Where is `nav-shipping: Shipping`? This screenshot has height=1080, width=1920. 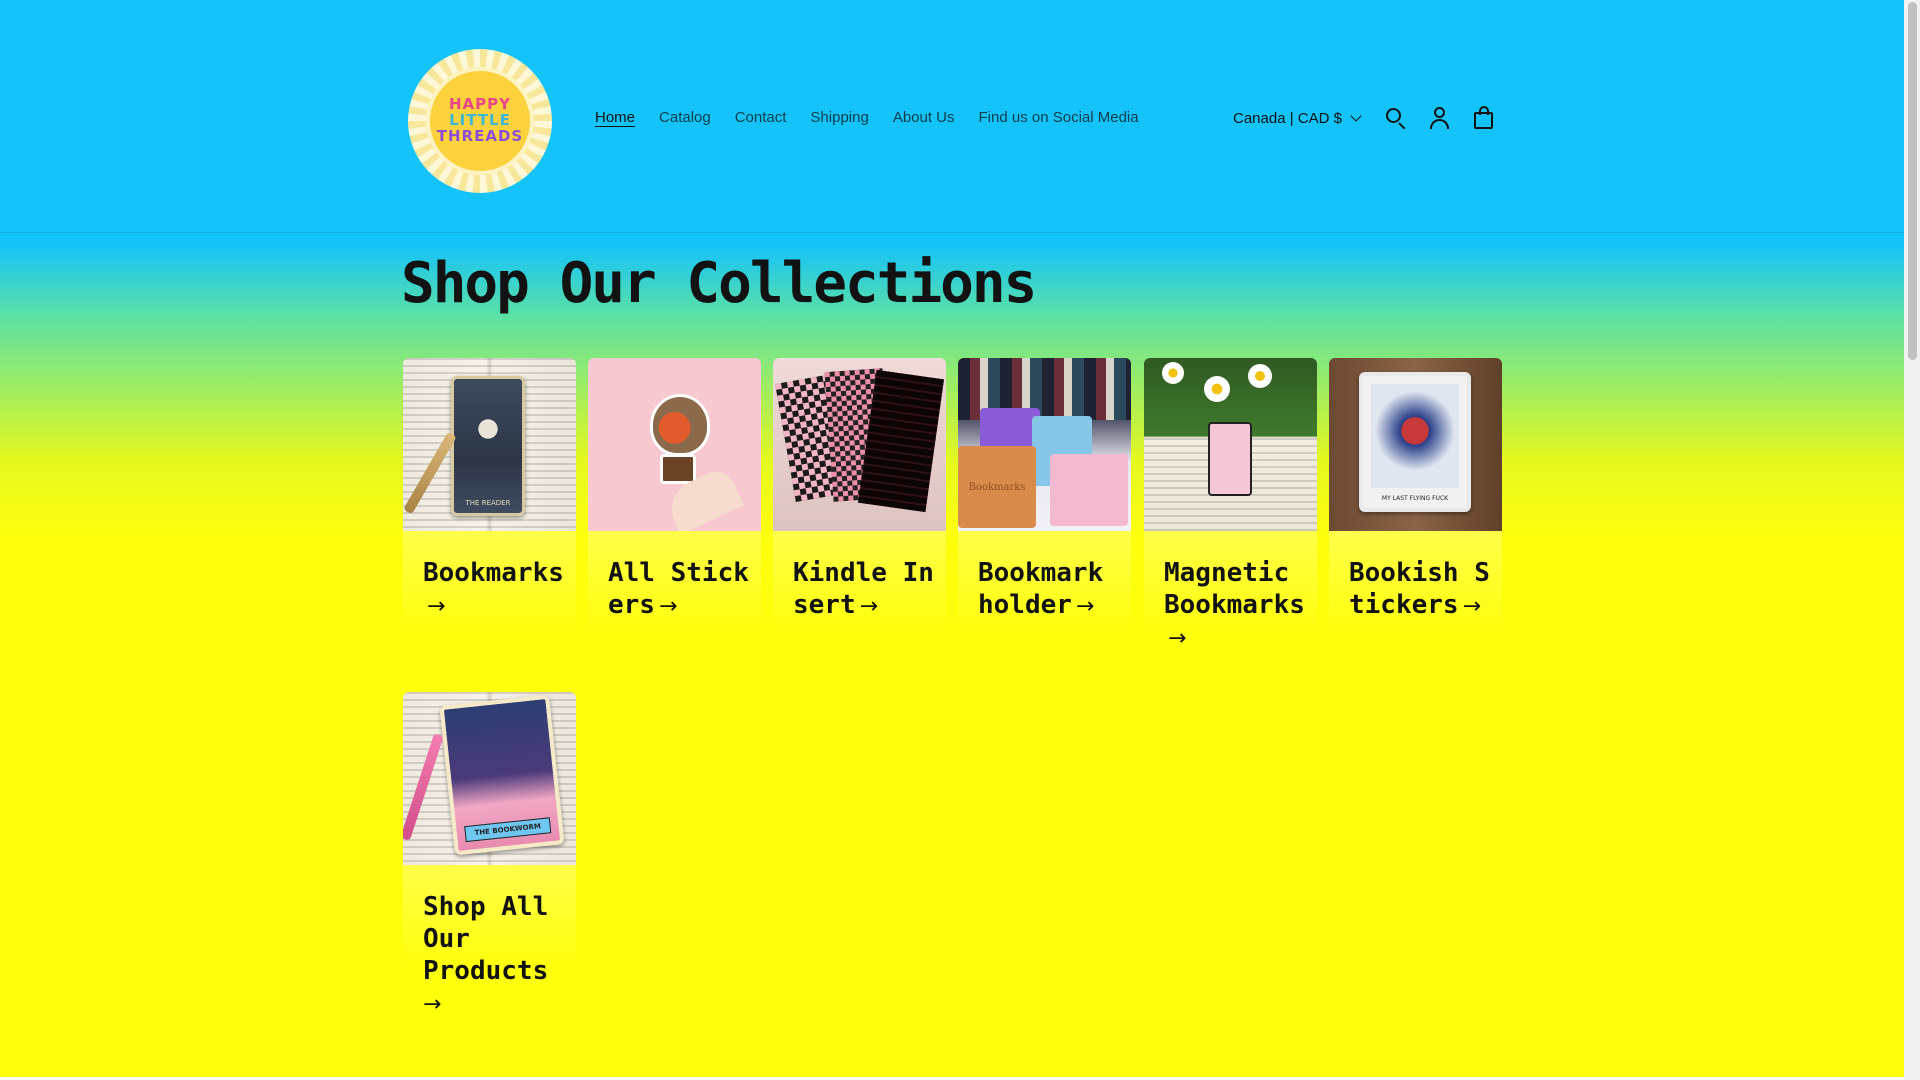 nav-shipping: Shipping is located at coordinates (839, 118).